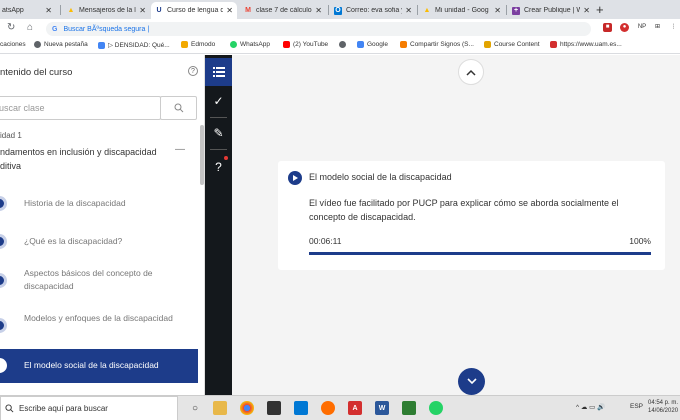 The image size is (680, 420). Describe the element at coordinates (3, 203) in the screenshot. I see `lesson-status-icon` at that location.